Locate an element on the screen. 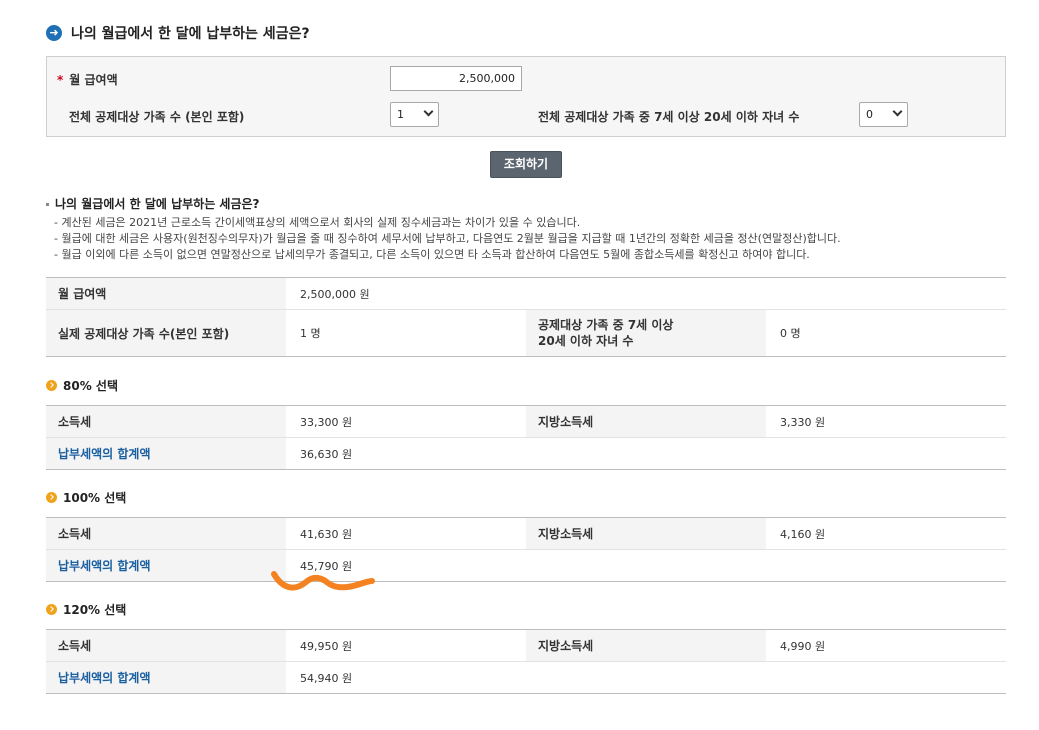 Image resolution: width=1039 pixels, height=730 pixels. summary-children-label-line1: 공제대상 가족 중 7세 이상 is located at coordinates (606, 325).